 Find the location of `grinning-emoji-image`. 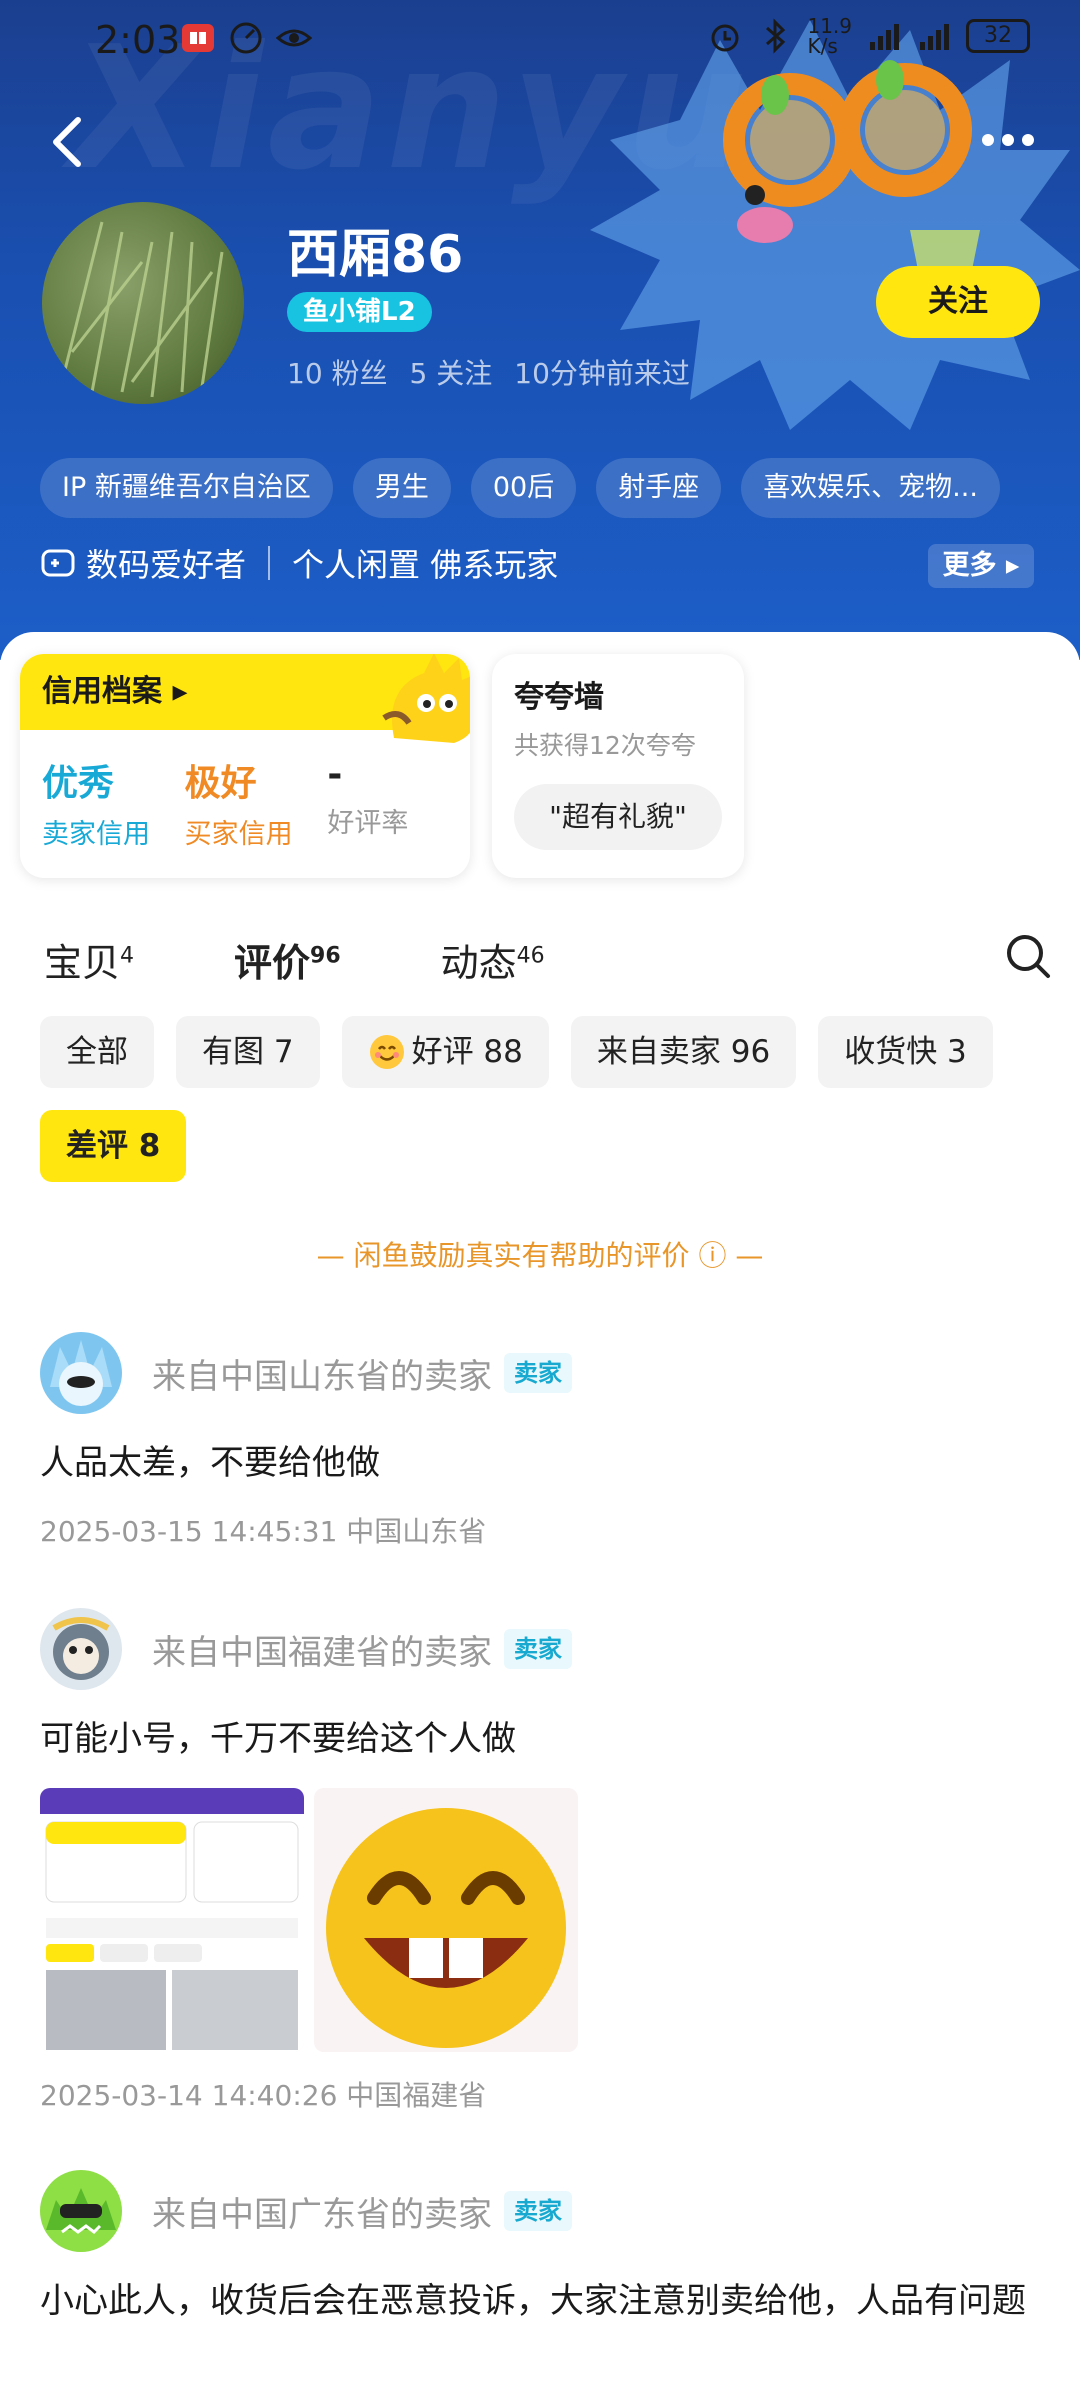

grinning-emoji-image is located at coordinates (446, 1920).